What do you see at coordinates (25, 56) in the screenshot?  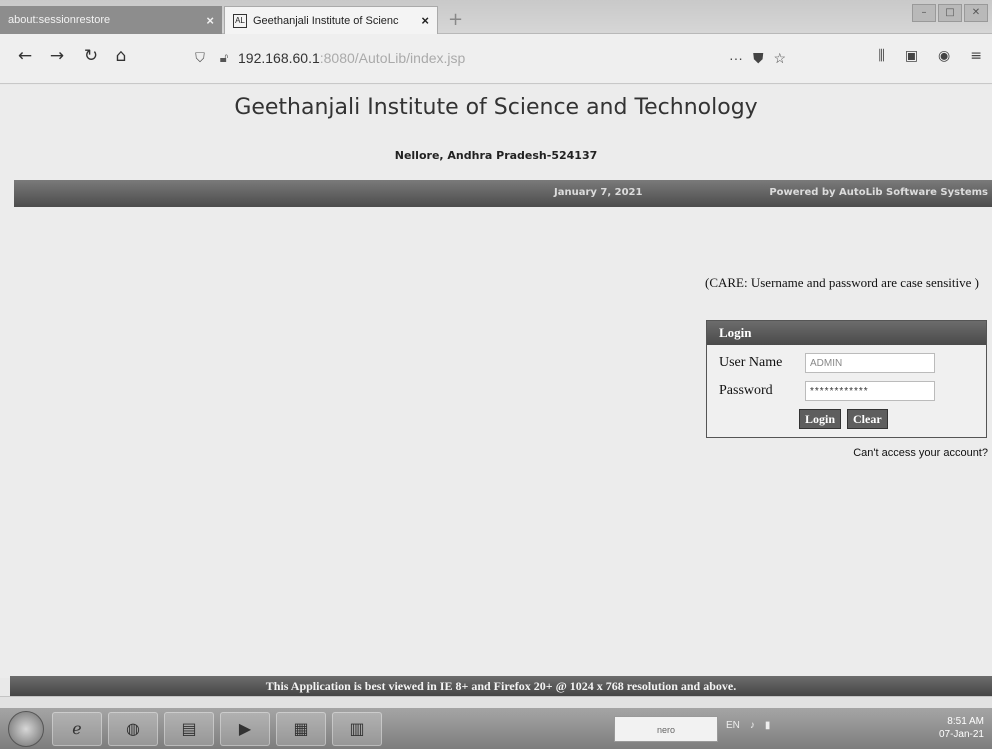 I see `back-arrow-icon: ←` at bounding box center [25, 56].